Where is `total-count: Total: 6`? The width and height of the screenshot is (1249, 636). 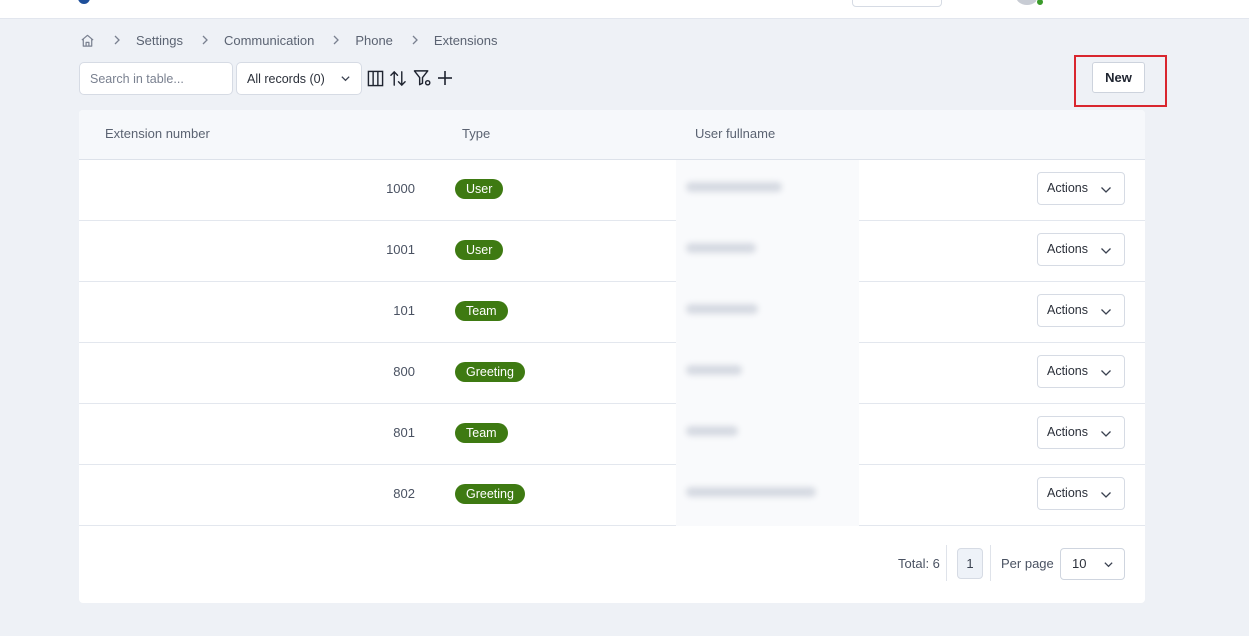 total-count: Total: 6 is located at coordinates (919, 563).